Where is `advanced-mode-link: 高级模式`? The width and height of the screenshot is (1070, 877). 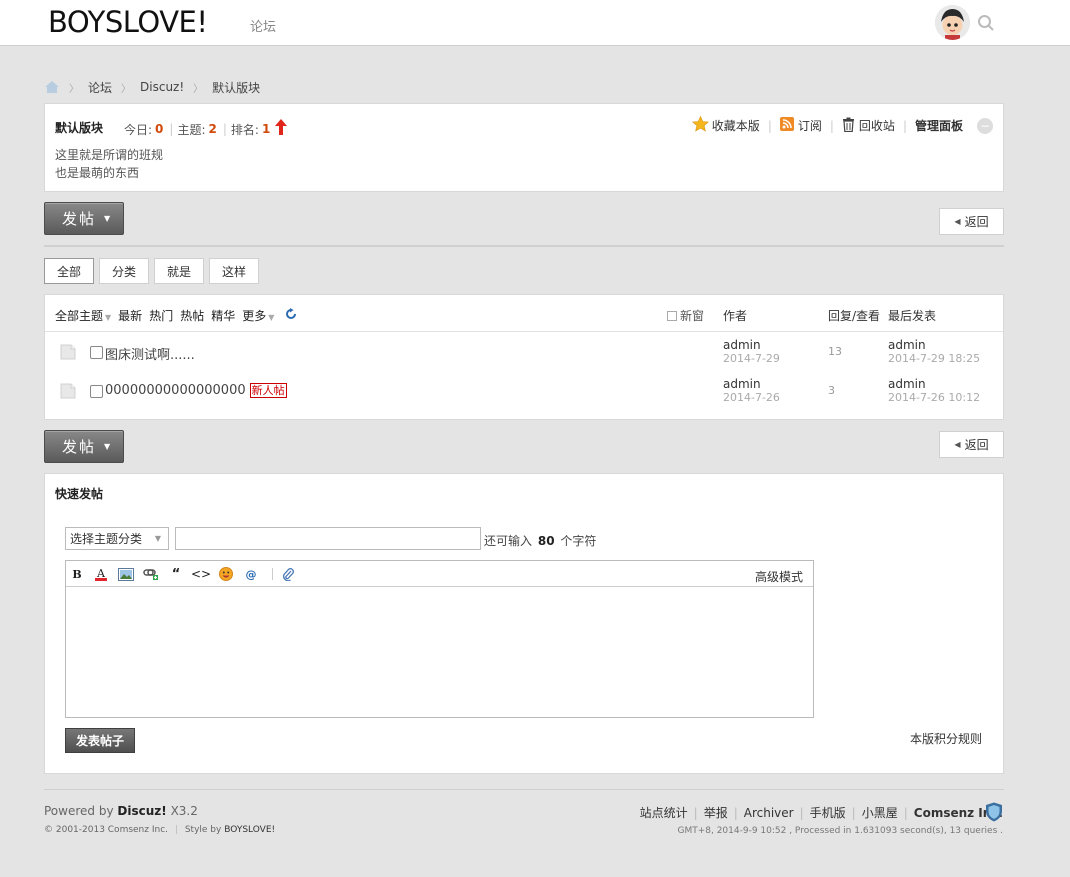
advanced-mode-link: 高级模式 is located at coordinates (779, 576).